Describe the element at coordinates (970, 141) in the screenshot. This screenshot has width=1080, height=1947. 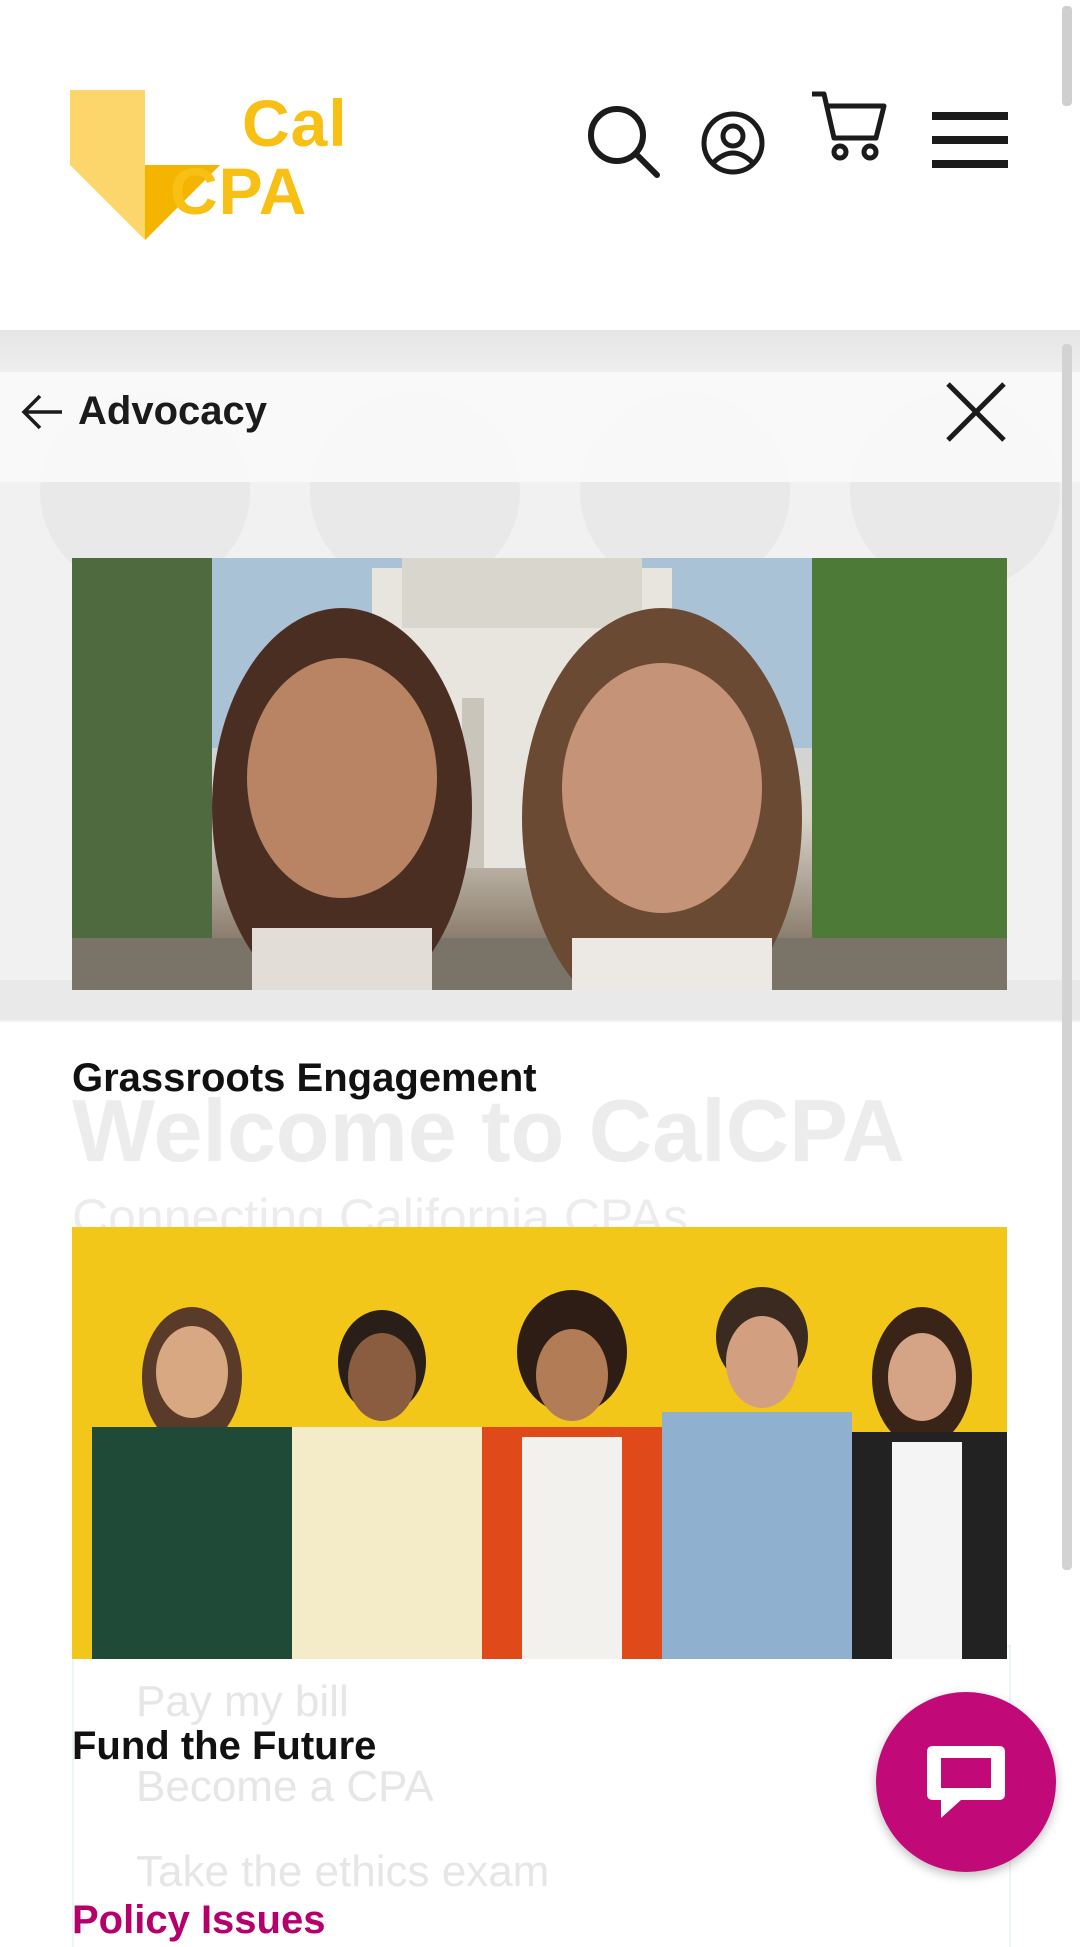
I see `menu-icon` at that location.